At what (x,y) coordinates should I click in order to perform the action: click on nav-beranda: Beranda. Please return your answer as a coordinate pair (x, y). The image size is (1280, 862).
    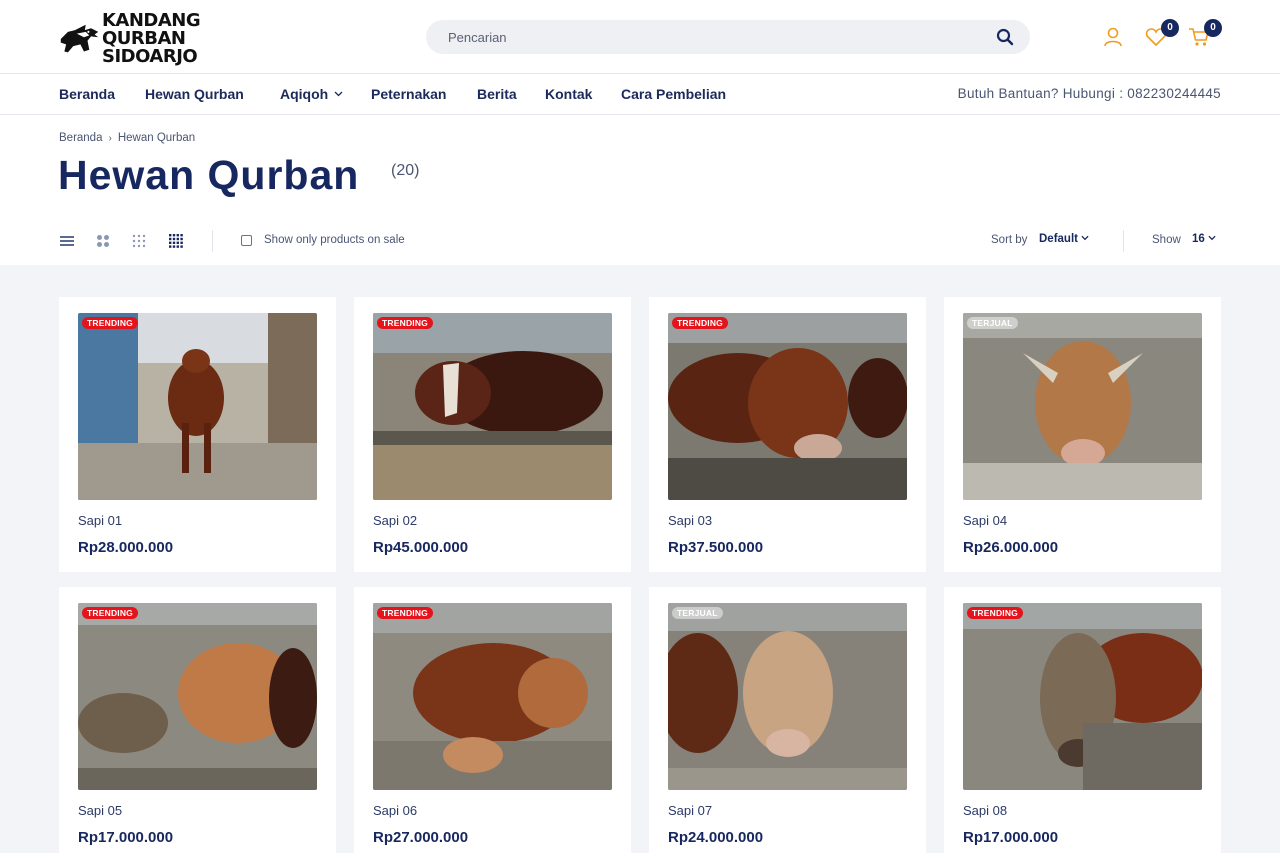
    Looking at the image, I should click on (87, 94).